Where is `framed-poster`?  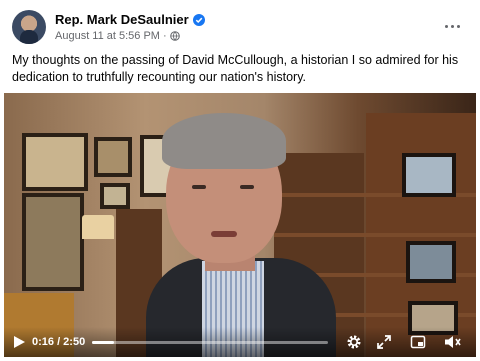
framed-poster is located at coordinates (55, 162).